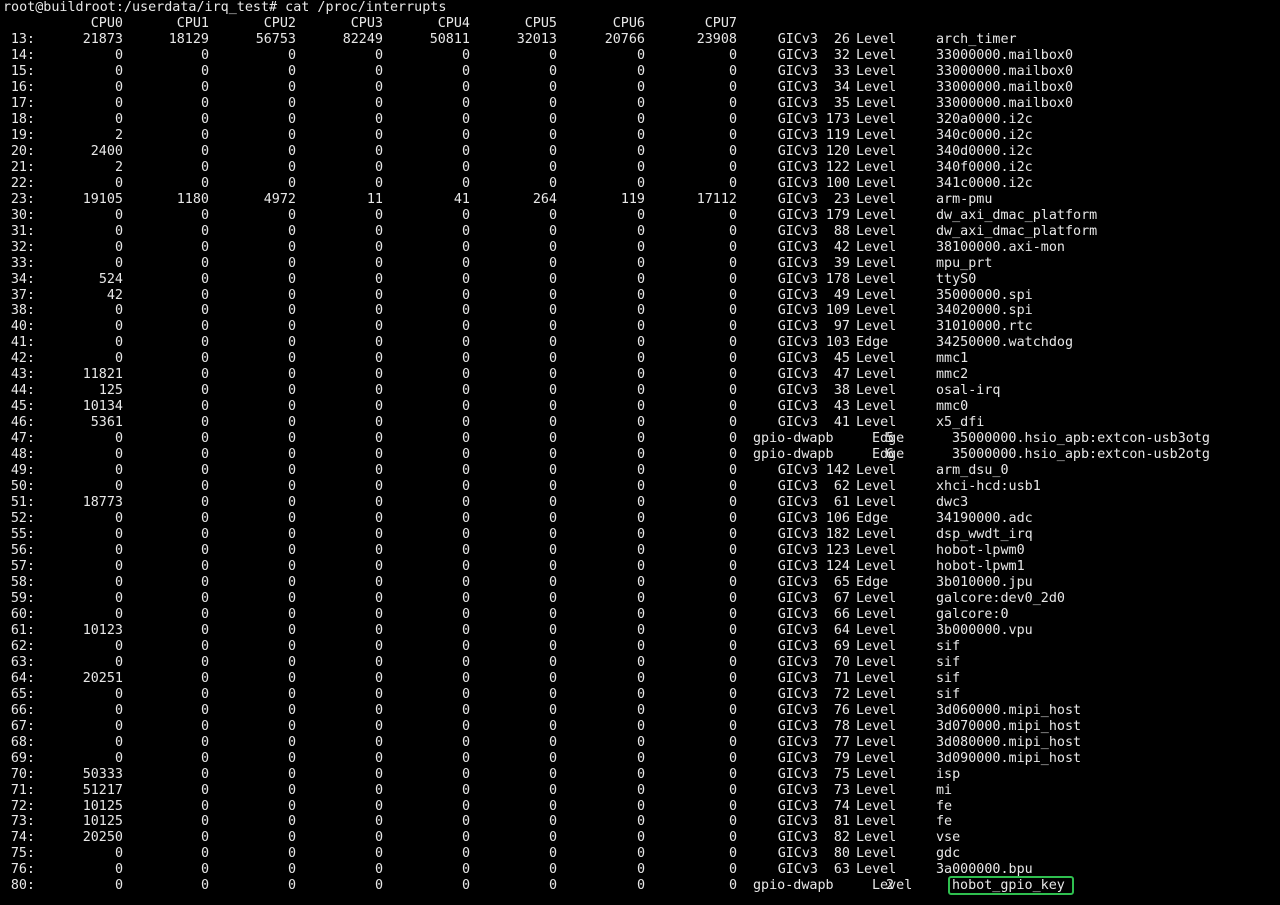 This screenshot has height=905, width=1280. I want to click on device-name: sif, so click(948, 678).